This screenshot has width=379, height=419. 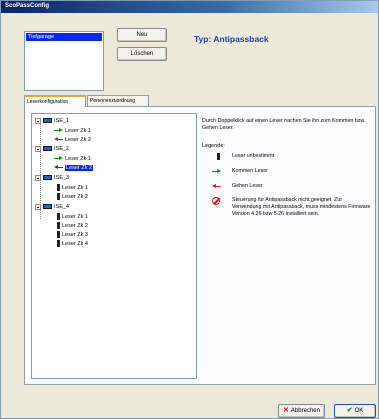 What do you see at coordinates (64, 37) in the screenshot?
I see `profile-list-item: Tiefgarage` at bounding box center [64, 37].